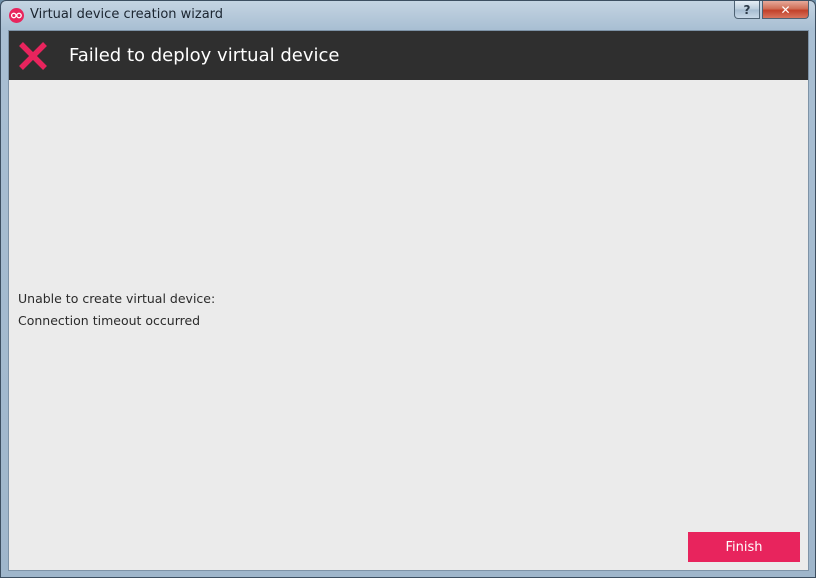 This screenshot has width=816, height=578. I want to click on finish-button: Finish, so click(744, 547).